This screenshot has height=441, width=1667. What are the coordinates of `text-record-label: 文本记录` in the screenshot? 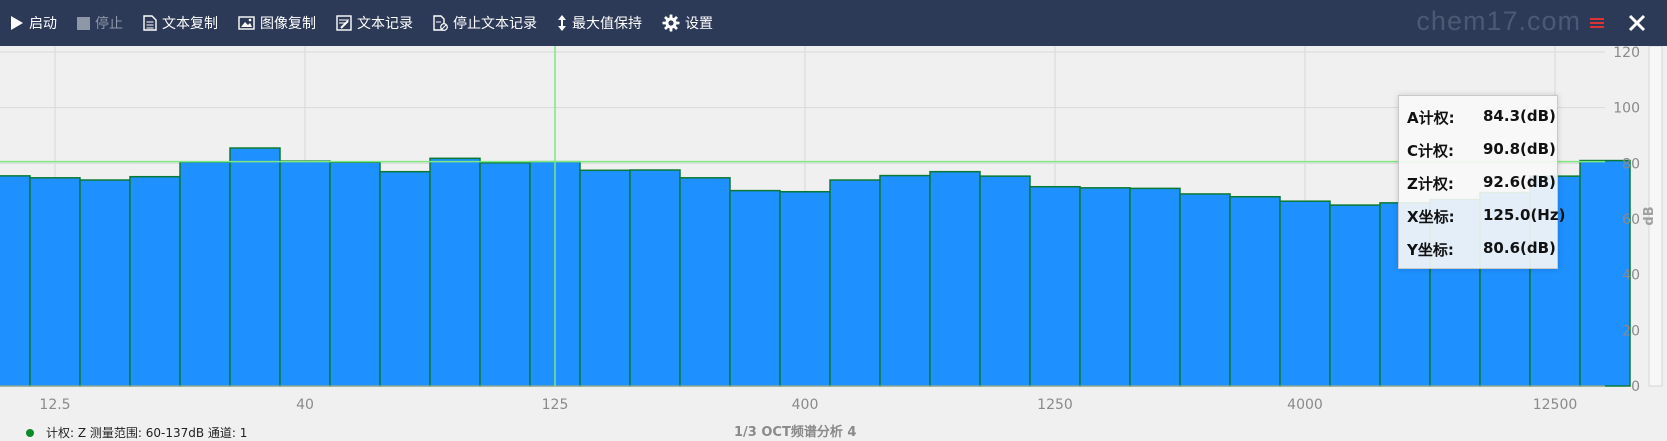 It's located at (385, 24).